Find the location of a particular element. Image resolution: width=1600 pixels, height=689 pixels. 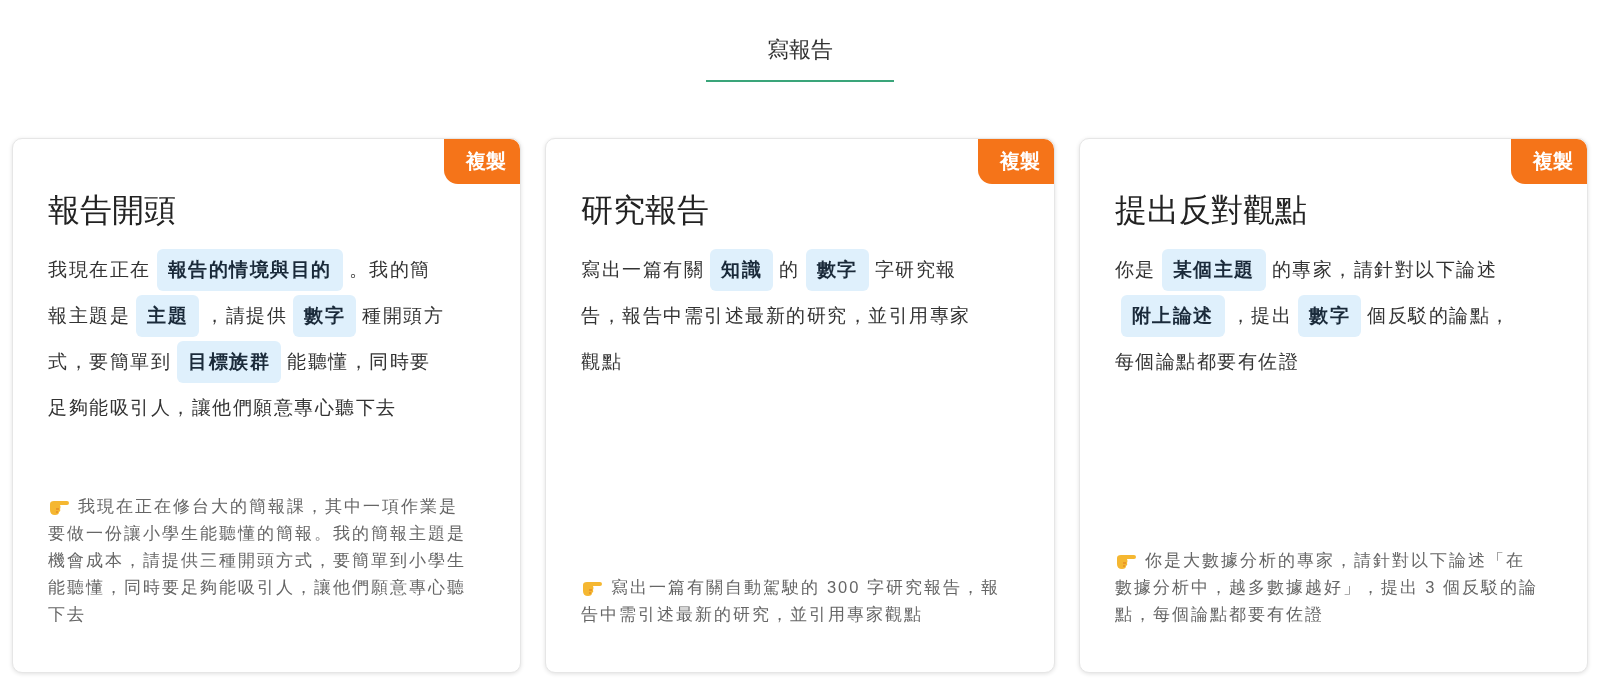

example-text: 機會成本，請提供三種開頭方式，要簡單到小學生 is located at coordinates (257, 560).